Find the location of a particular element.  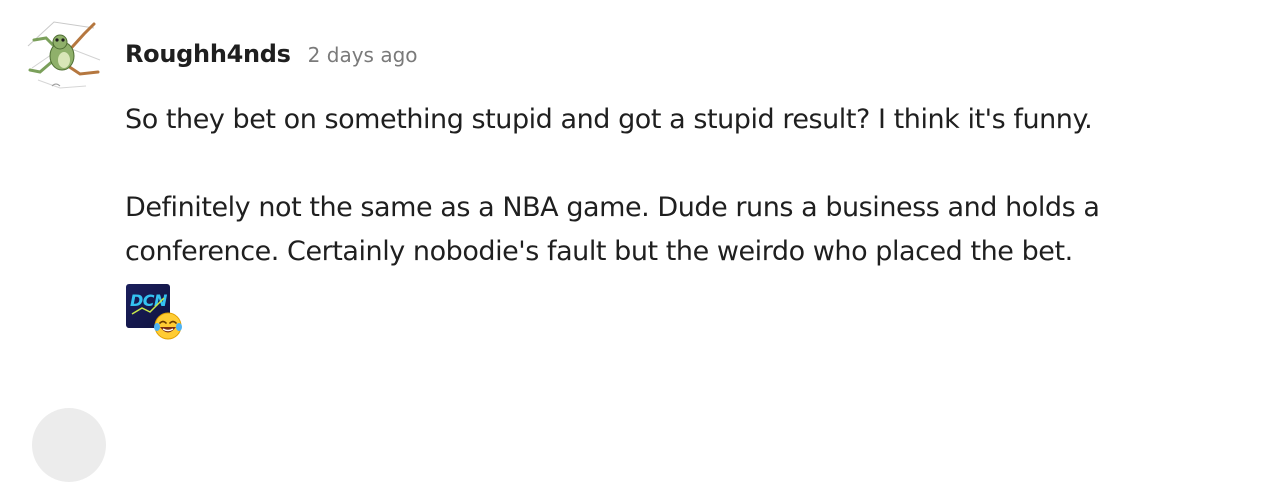

reaction-badge: DCN is located at coordinates (156, 312).